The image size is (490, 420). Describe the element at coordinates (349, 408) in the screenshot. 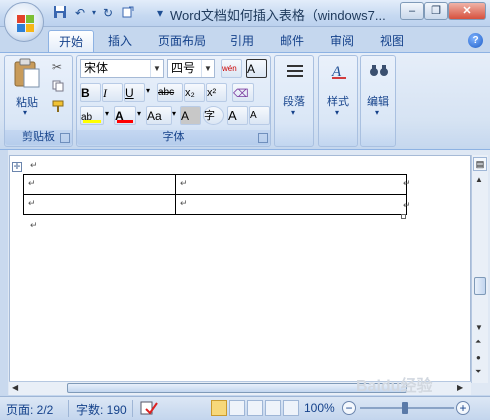

I see `zoom-out-button: −` at that location.